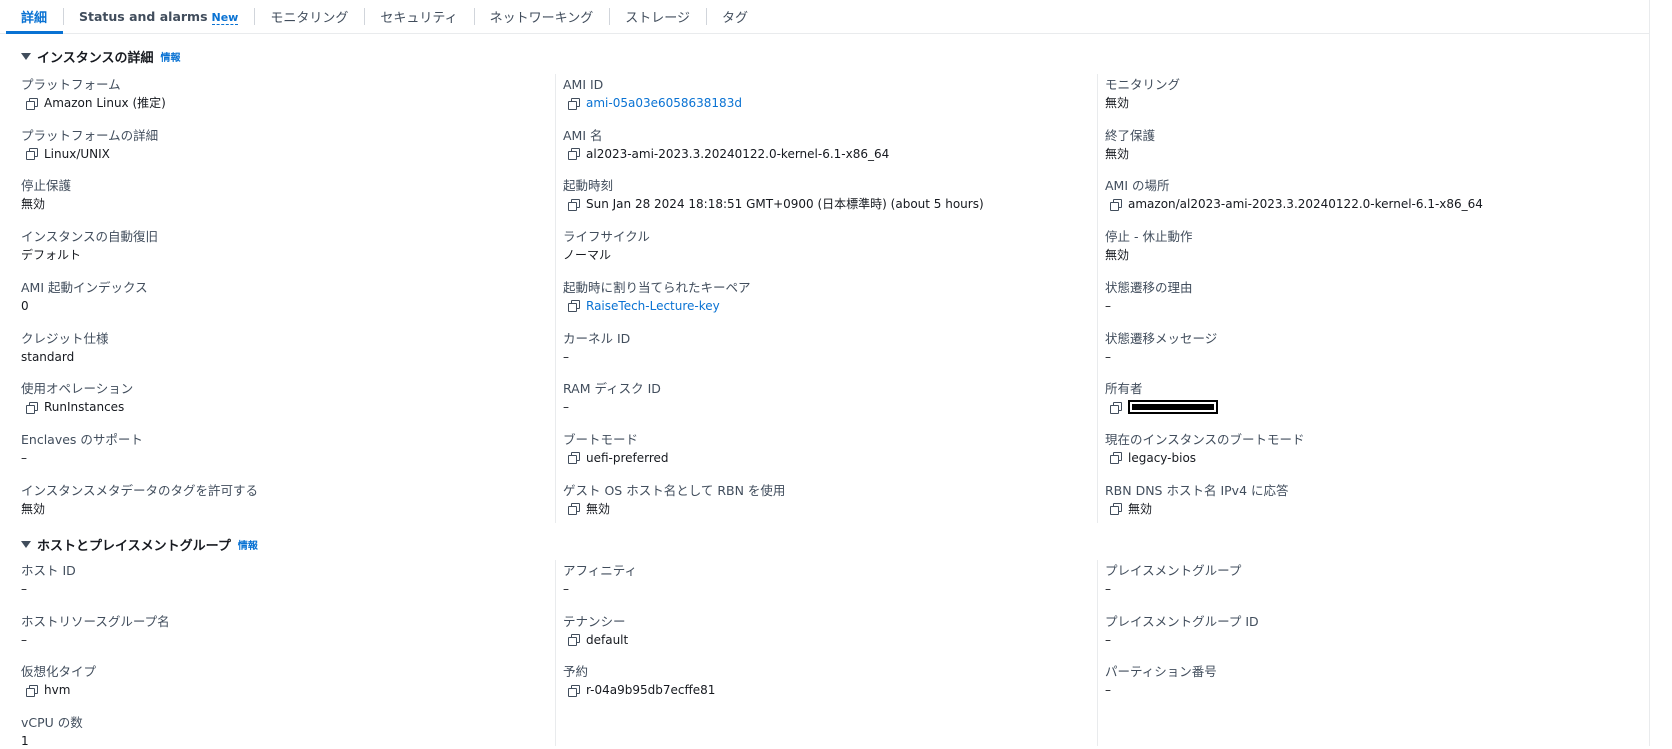 The width and height of the screenshot is (1672, 749). Describe the element at coordinates (803, 297) in the screenshot. I see `detail-field: 起動時に割り当てられたキーペア RaiseTech-Lecture-key` at that location.